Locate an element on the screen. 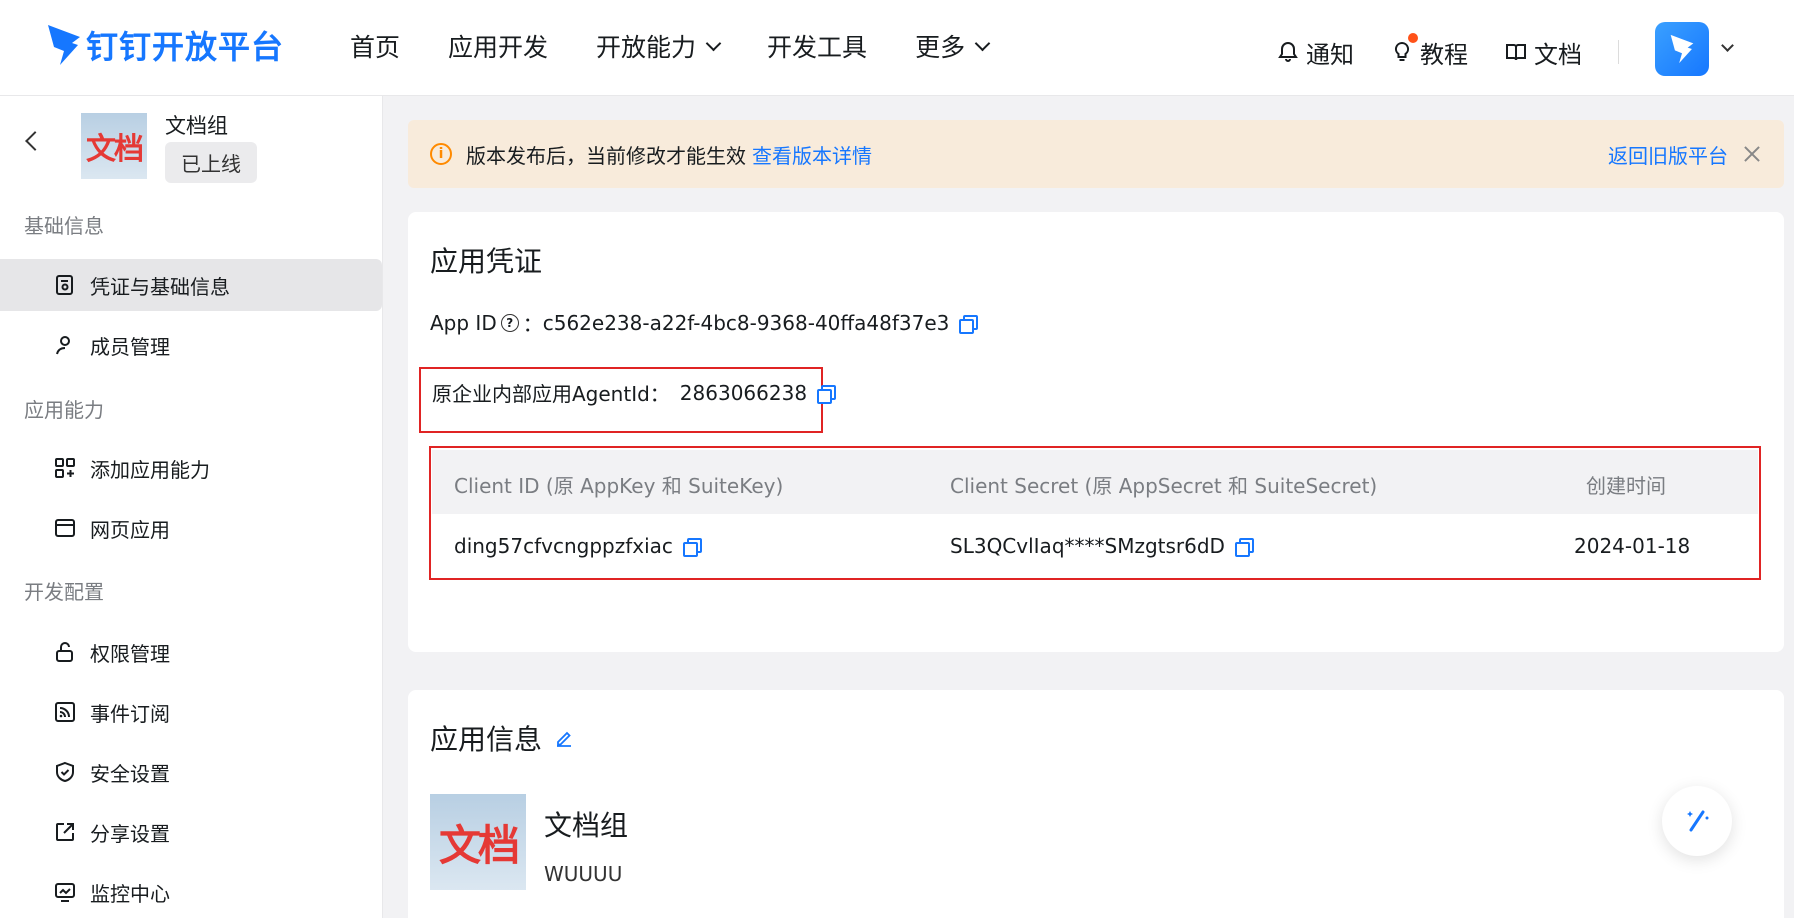 This screenshot has height=918, width=1794. edit-icon is located at coordinates (564, 738).